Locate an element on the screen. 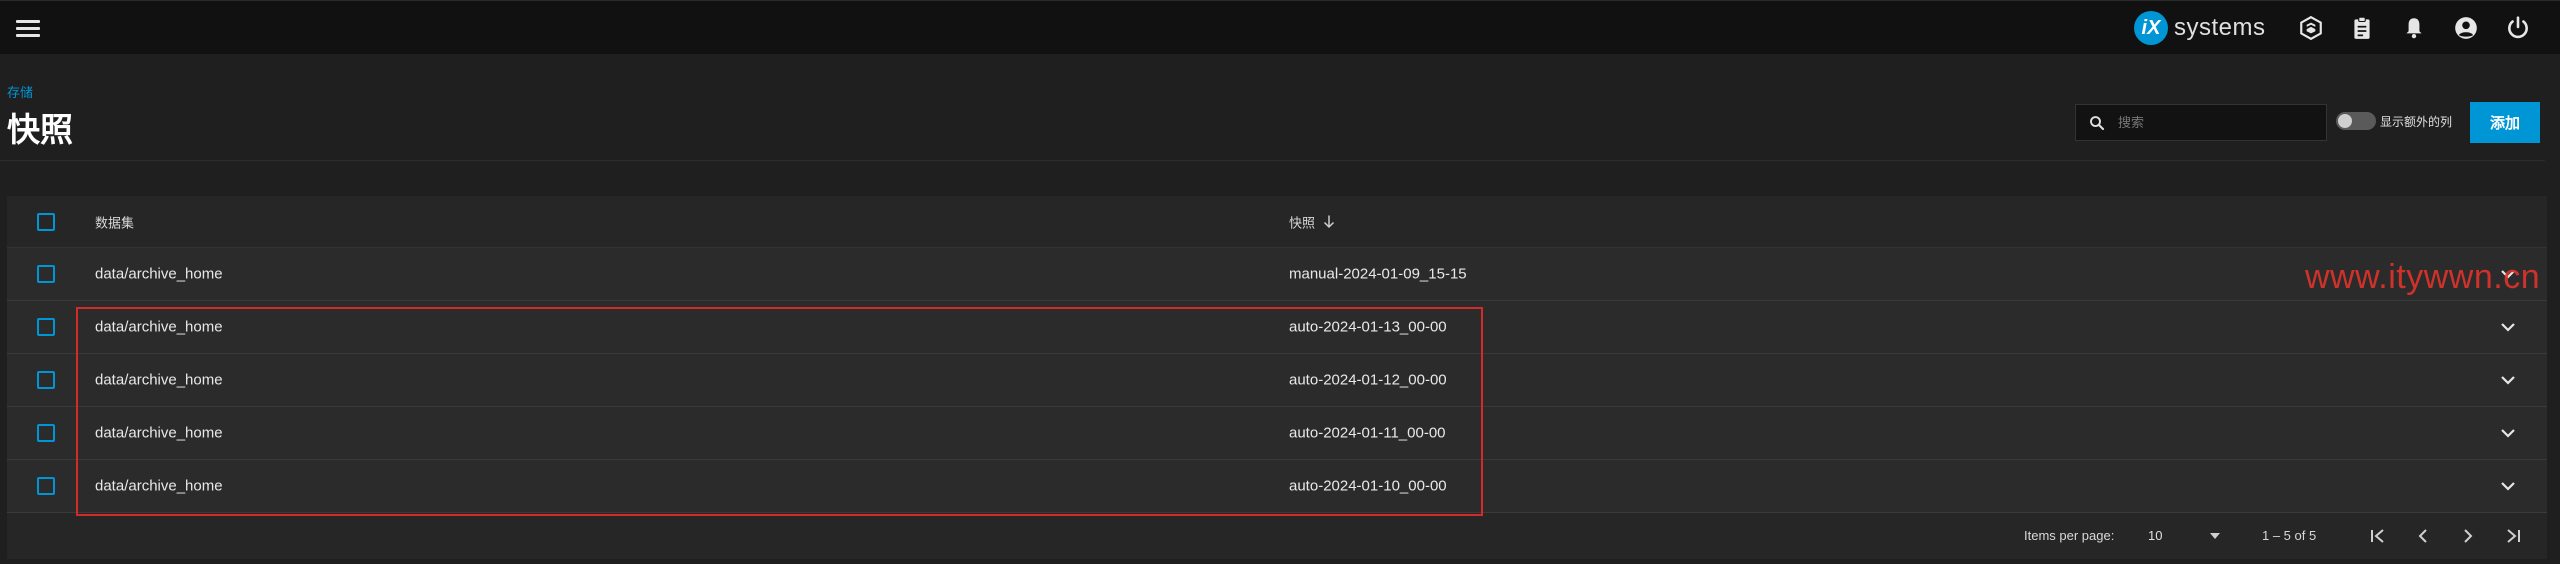 The image size is (2560, 564). snapshot-cell: auto-2024-01-12_00-00 is located at coordinates (1368, 380).